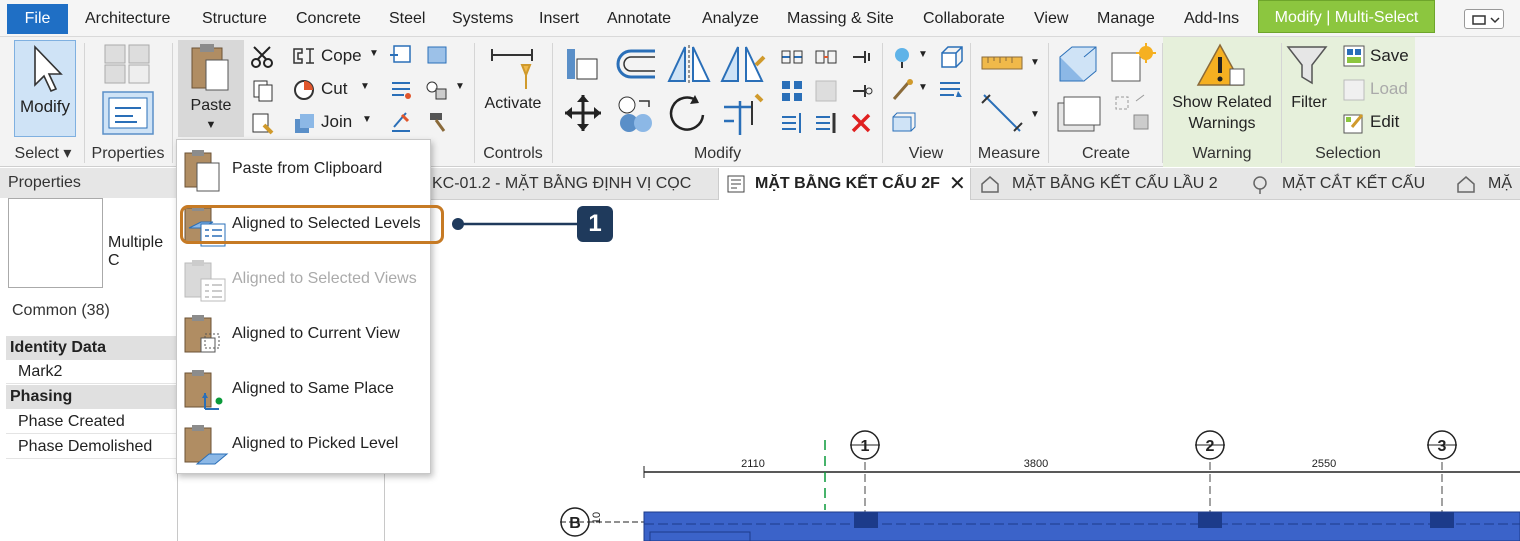 This screenshot has width=1520, height=541. What do you see at coordinates (903, 123) in the screenshot?
I see `selection-box-icon` at bounding box center [903, 123].